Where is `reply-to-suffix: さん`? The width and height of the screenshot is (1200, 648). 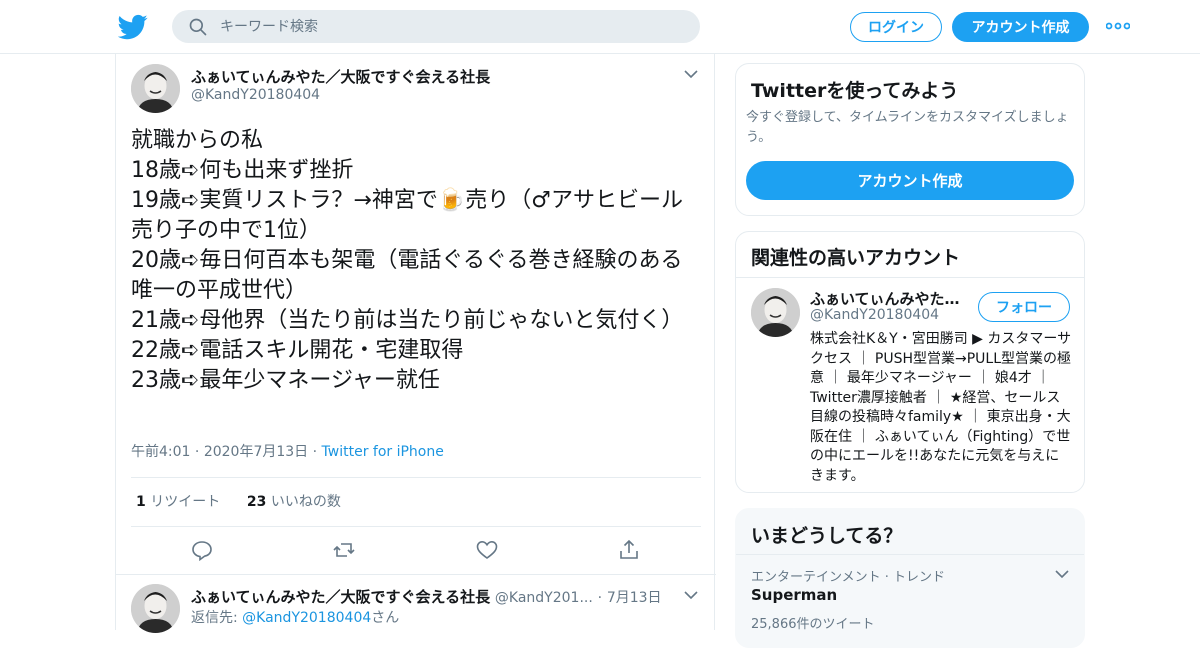
reply-to-suffix: さん is located at coordinates (385, 618).